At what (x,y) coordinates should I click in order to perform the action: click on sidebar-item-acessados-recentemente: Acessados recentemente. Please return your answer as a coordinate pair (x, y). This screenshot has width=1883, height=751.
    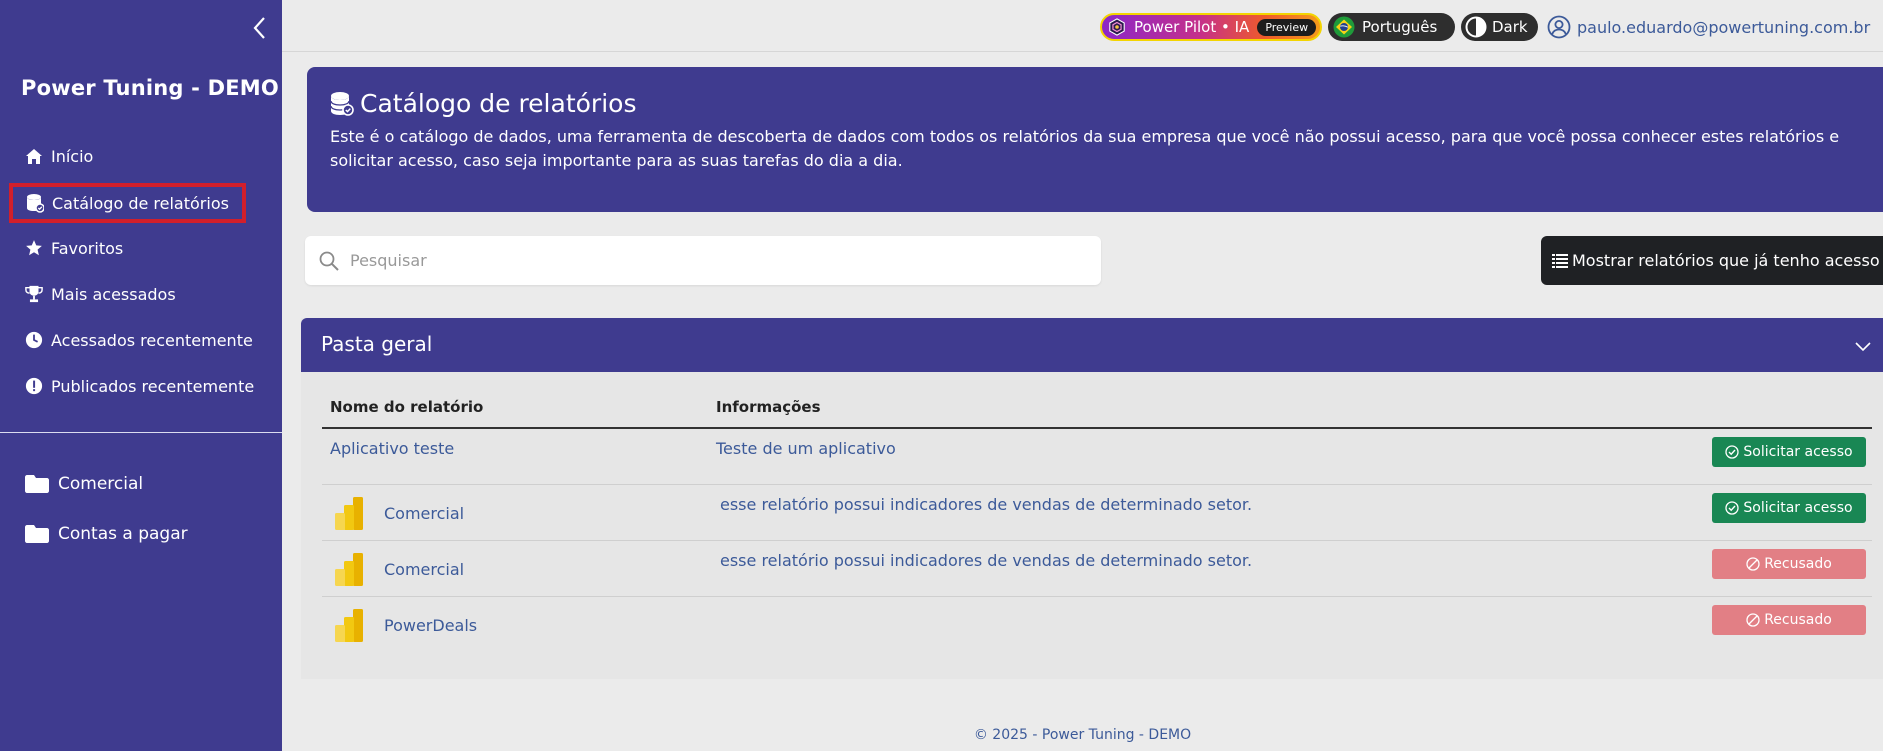
    Looking at the image, I should click on (138, 340).